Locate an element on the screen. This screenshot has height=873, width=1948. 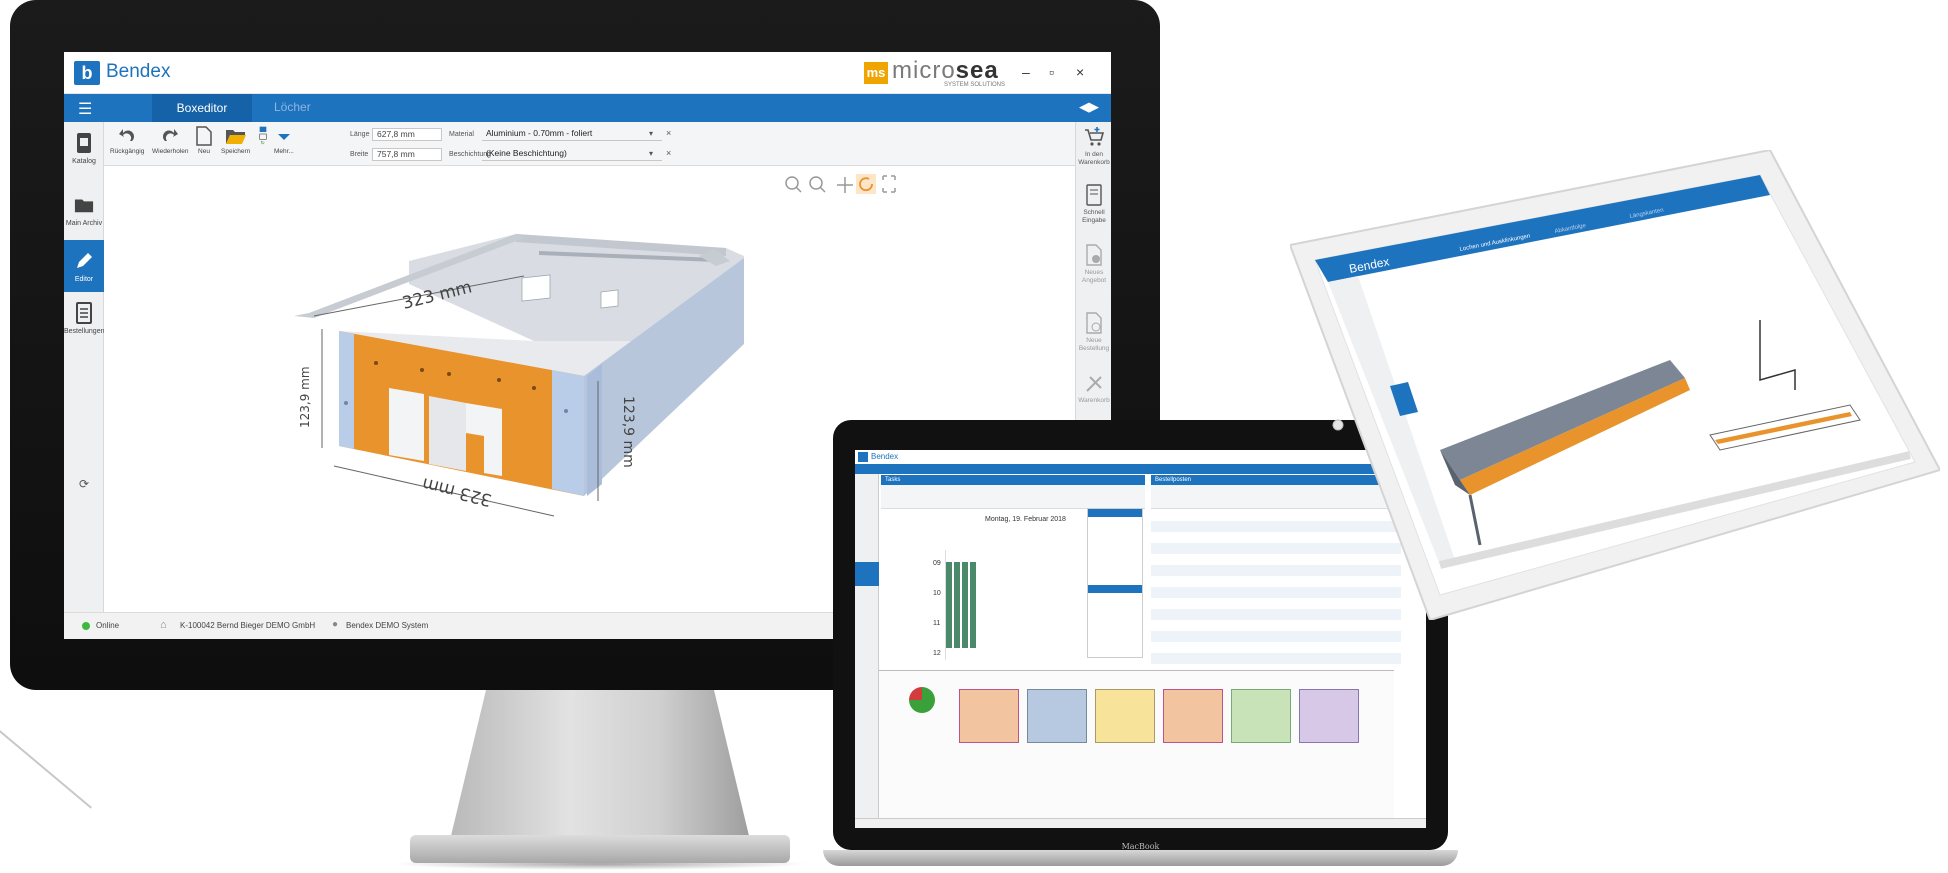
monitor-stand-neck is located at coordinates (600, 765).